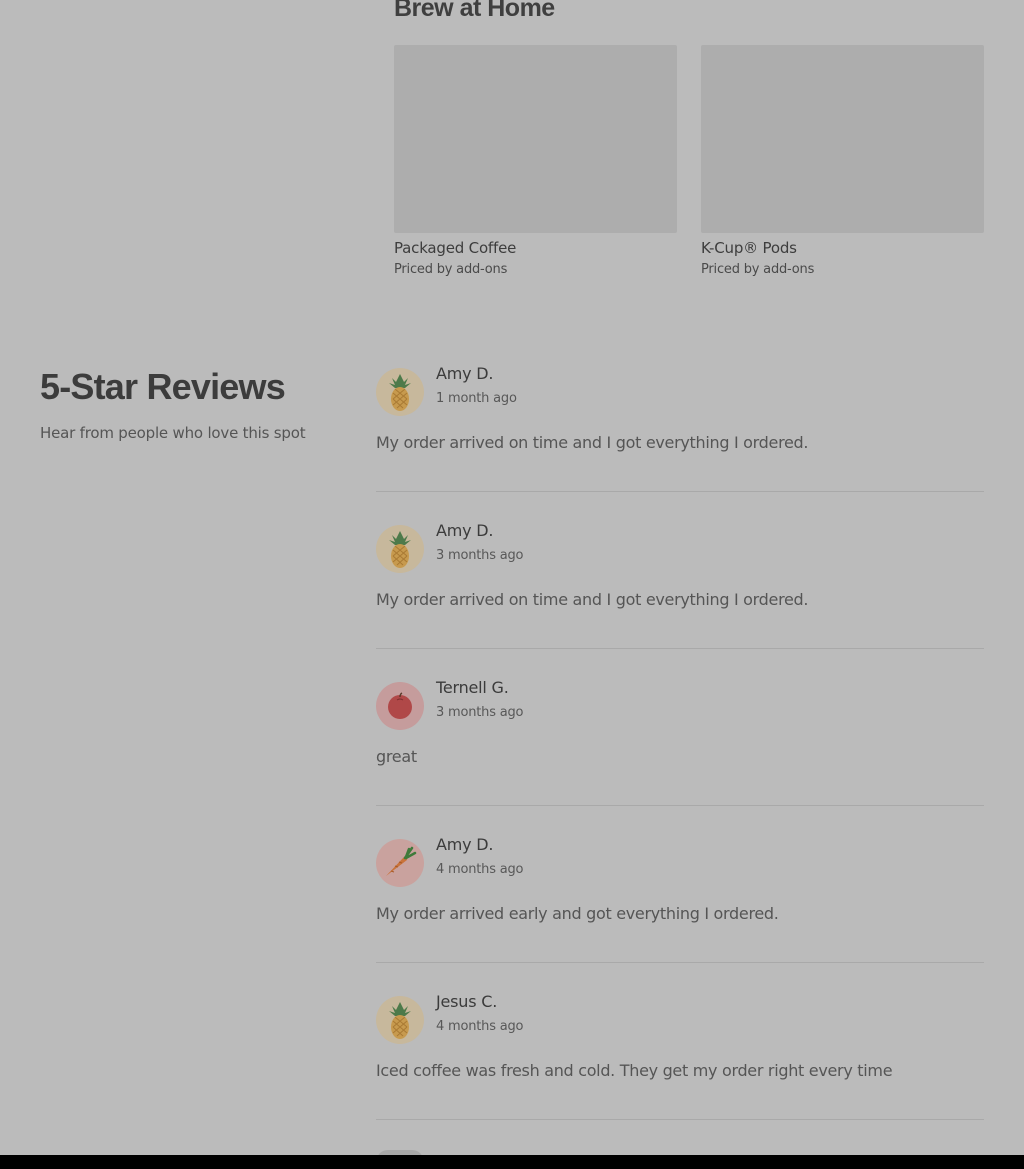 This screenshot has width=1024, height=1169. Describe the element at coordinates (842, 248) in the screenshot. I see `product-name: K-Cup® Pods` at that location.